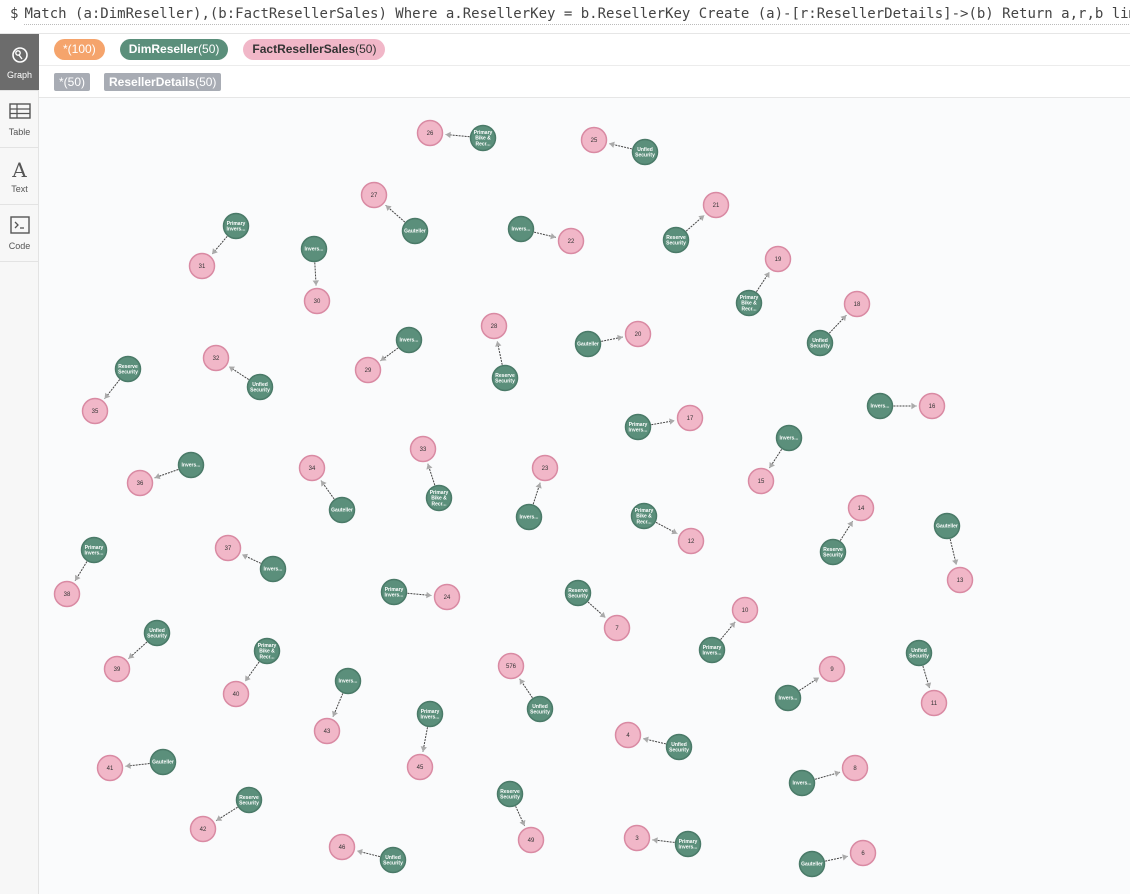  I want to click on table-view-button: Table, so click(19, 119).